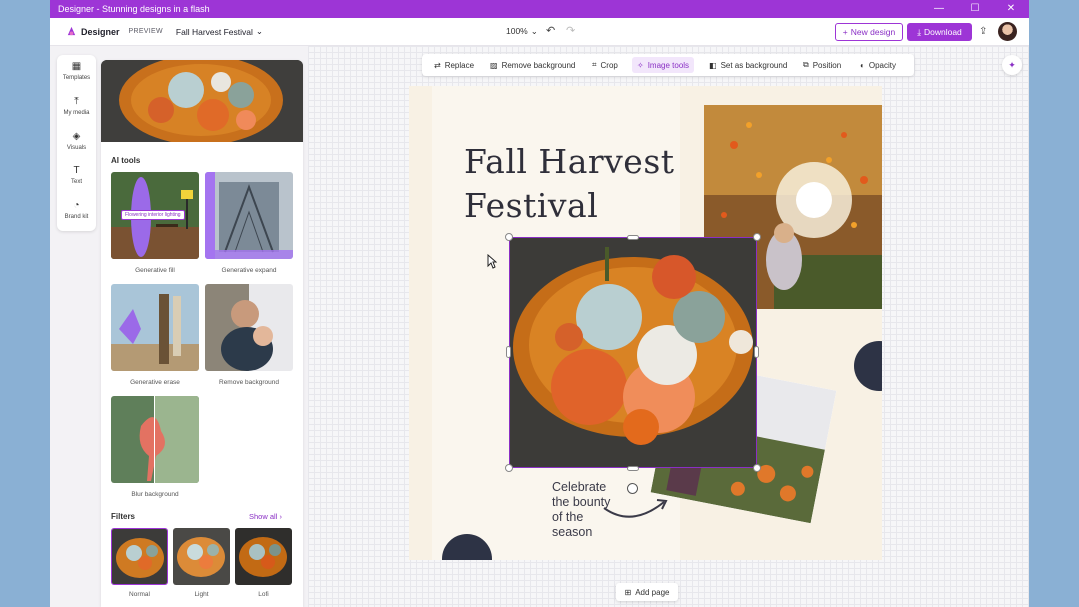 The width and height of the screenshot is (1079, 607). I want to click on undo-icon: ↶, so click(550, 30).